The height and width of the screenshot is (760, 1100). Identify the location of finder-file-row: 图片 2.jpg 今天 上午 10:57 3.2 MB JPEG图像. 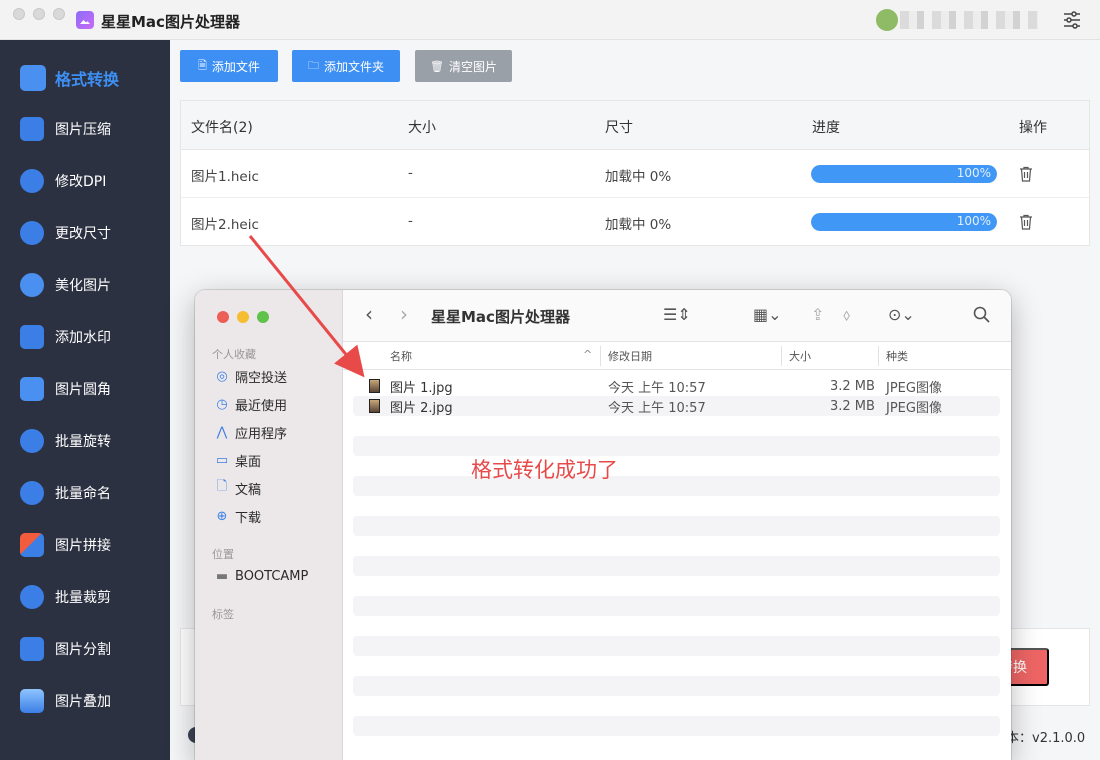
(676, 406).